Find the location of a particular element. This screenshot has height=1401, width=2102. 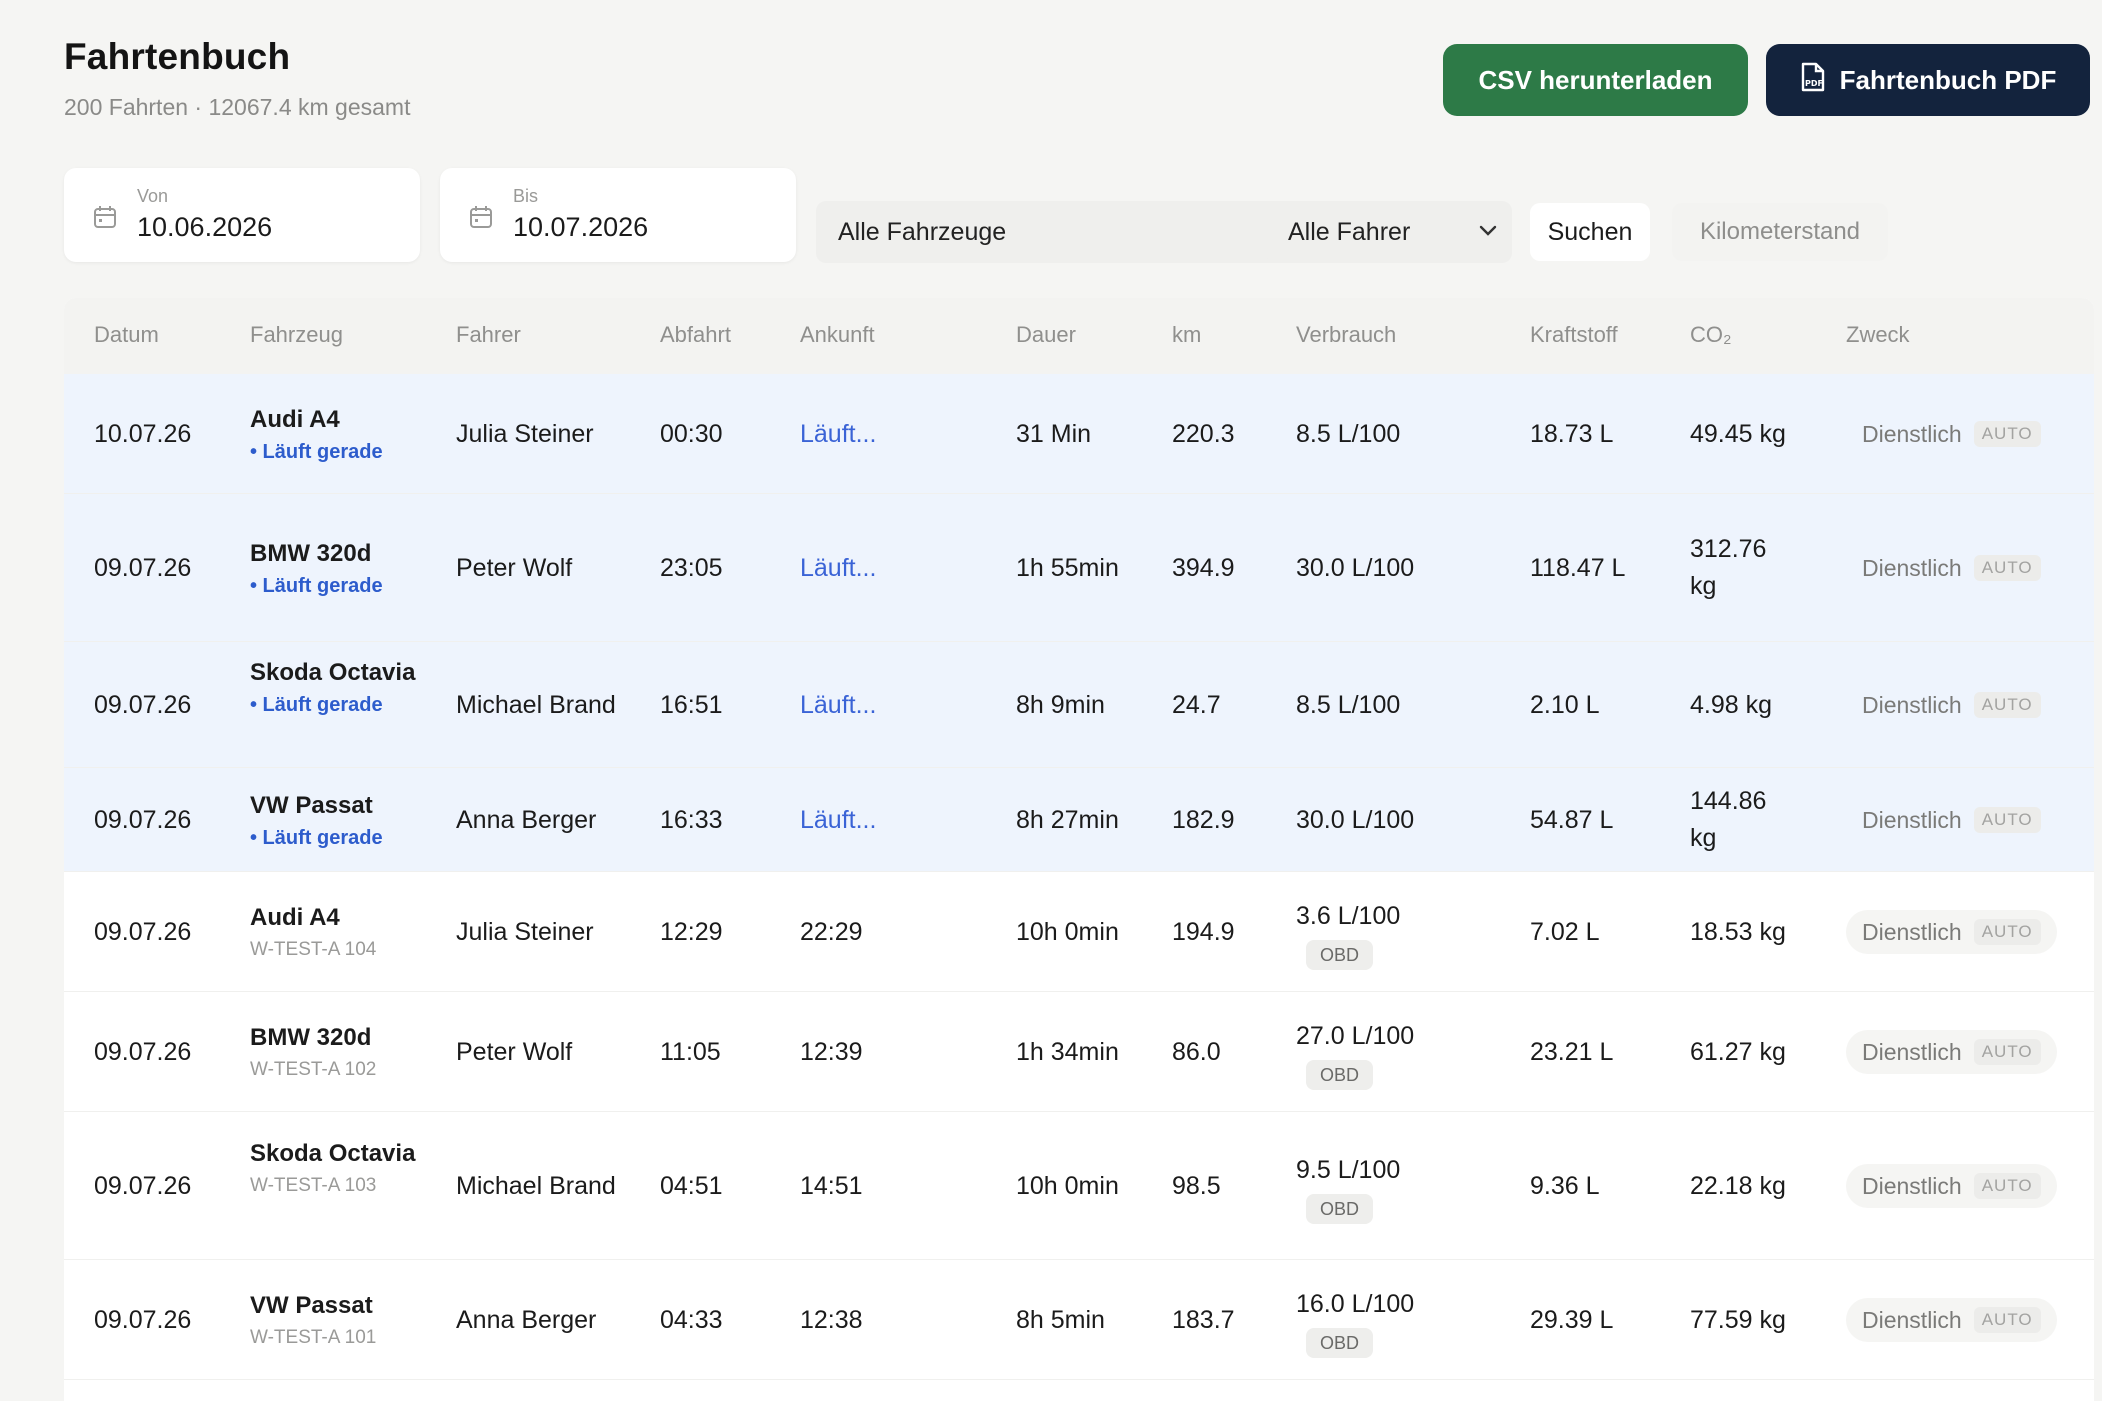

cell-departure: 11:05 is located at coordinates (690, 1052).